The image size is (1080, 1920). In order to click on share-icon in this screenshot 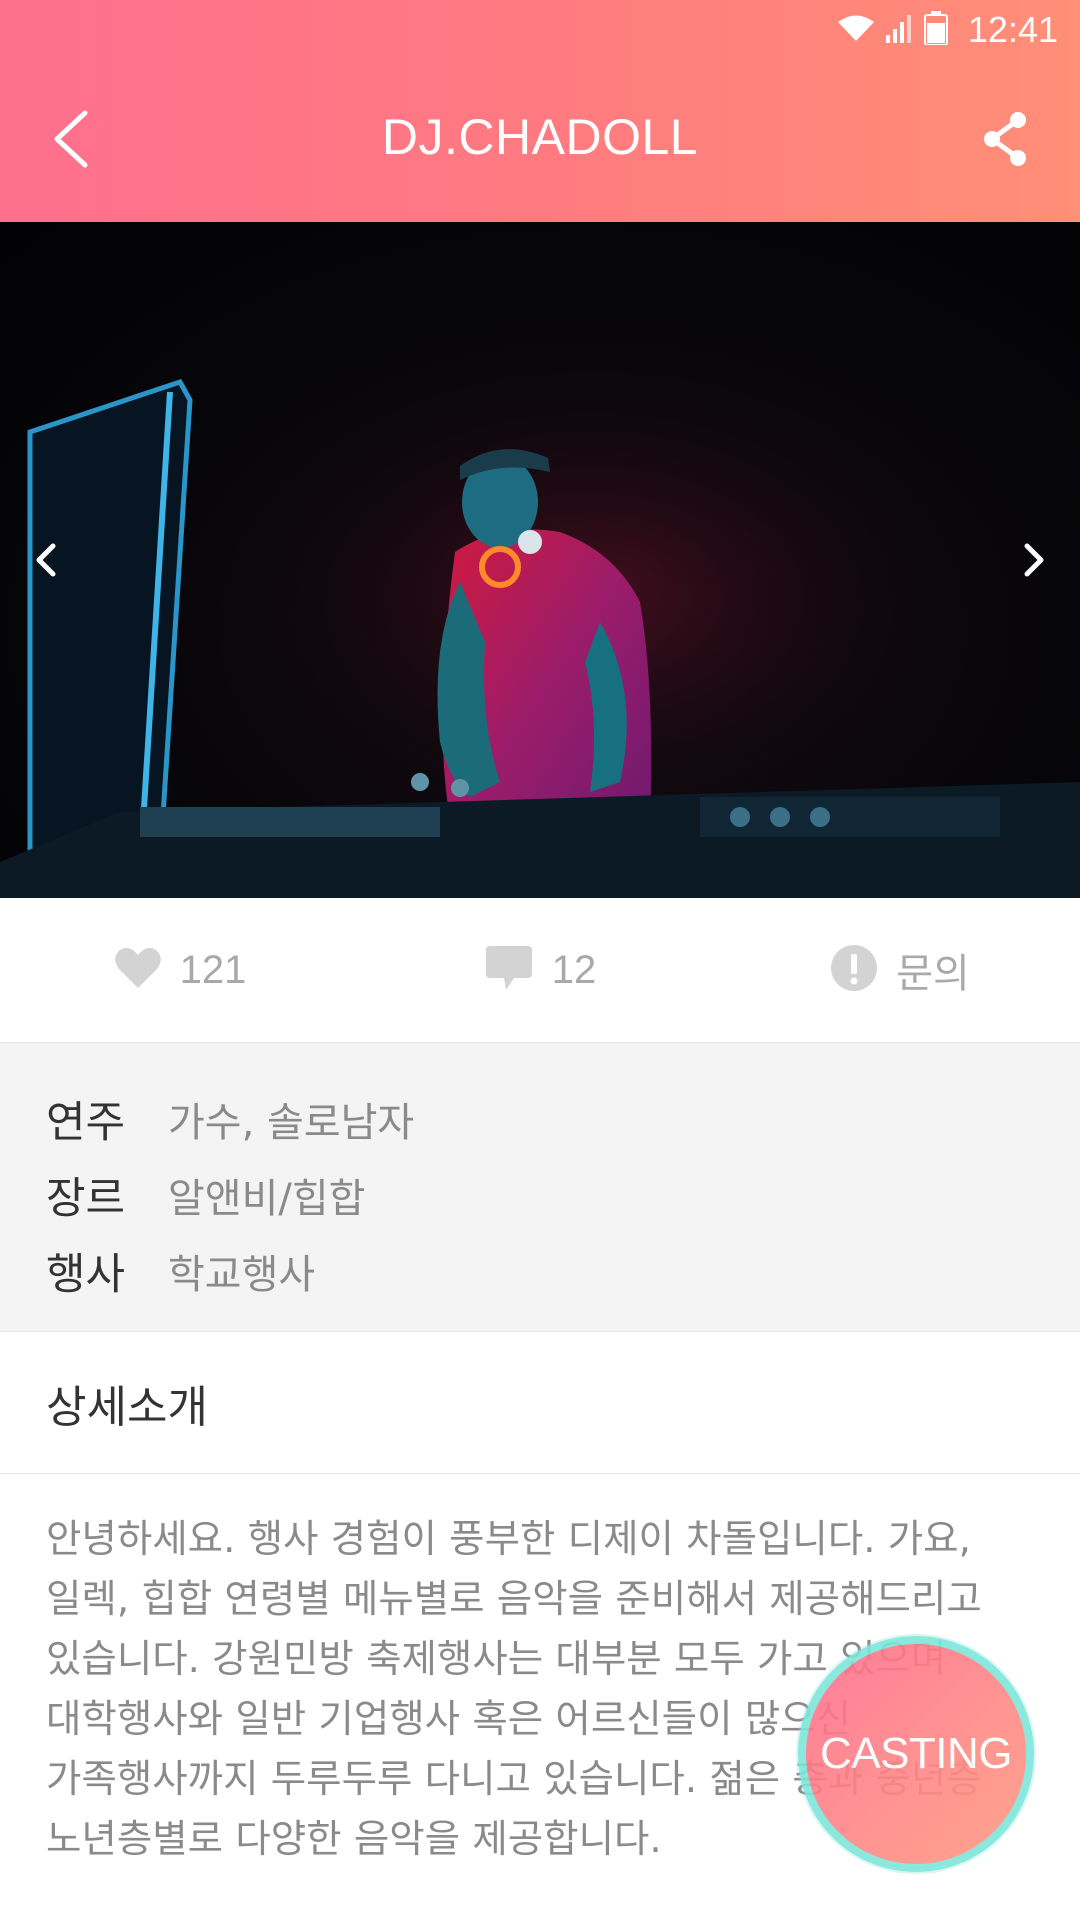, I will do `click(1005, 141)`.